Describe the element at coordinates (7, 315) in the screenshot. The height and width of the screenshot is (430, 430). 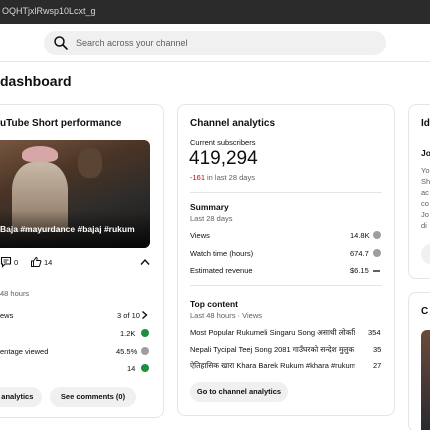
I see `short-row-label: ews` at that location.